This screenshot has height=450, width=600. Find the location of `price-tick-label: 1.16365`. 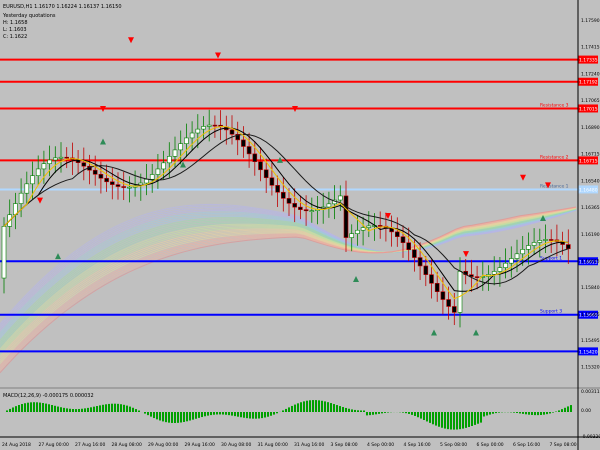

price-tick-label: 1.16365 is located at coordinates (590, 208).